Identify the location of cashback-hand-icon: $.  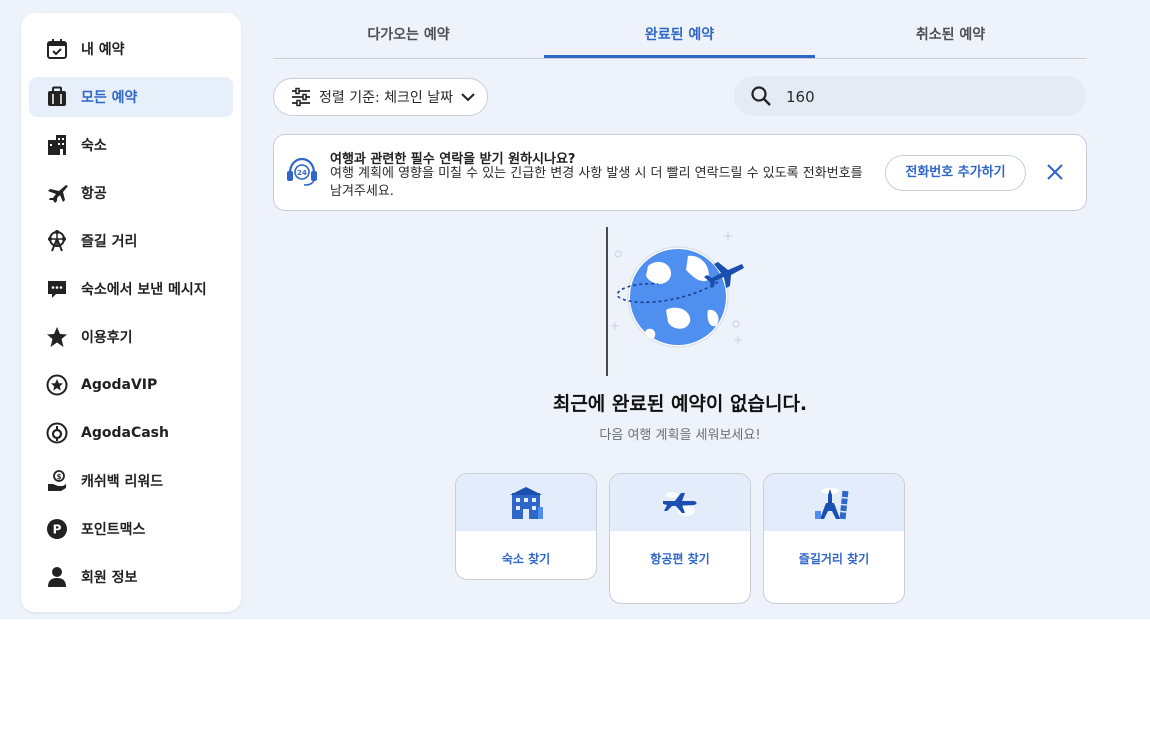
(57, 481).